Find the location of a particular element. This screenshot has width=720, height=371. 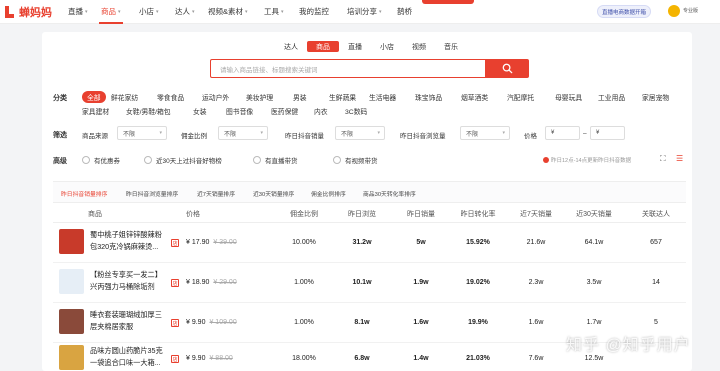

product-name: 睡衣套装珊瑚绒加厚三层夹棉居家服 is located at coordinates (128, 321).